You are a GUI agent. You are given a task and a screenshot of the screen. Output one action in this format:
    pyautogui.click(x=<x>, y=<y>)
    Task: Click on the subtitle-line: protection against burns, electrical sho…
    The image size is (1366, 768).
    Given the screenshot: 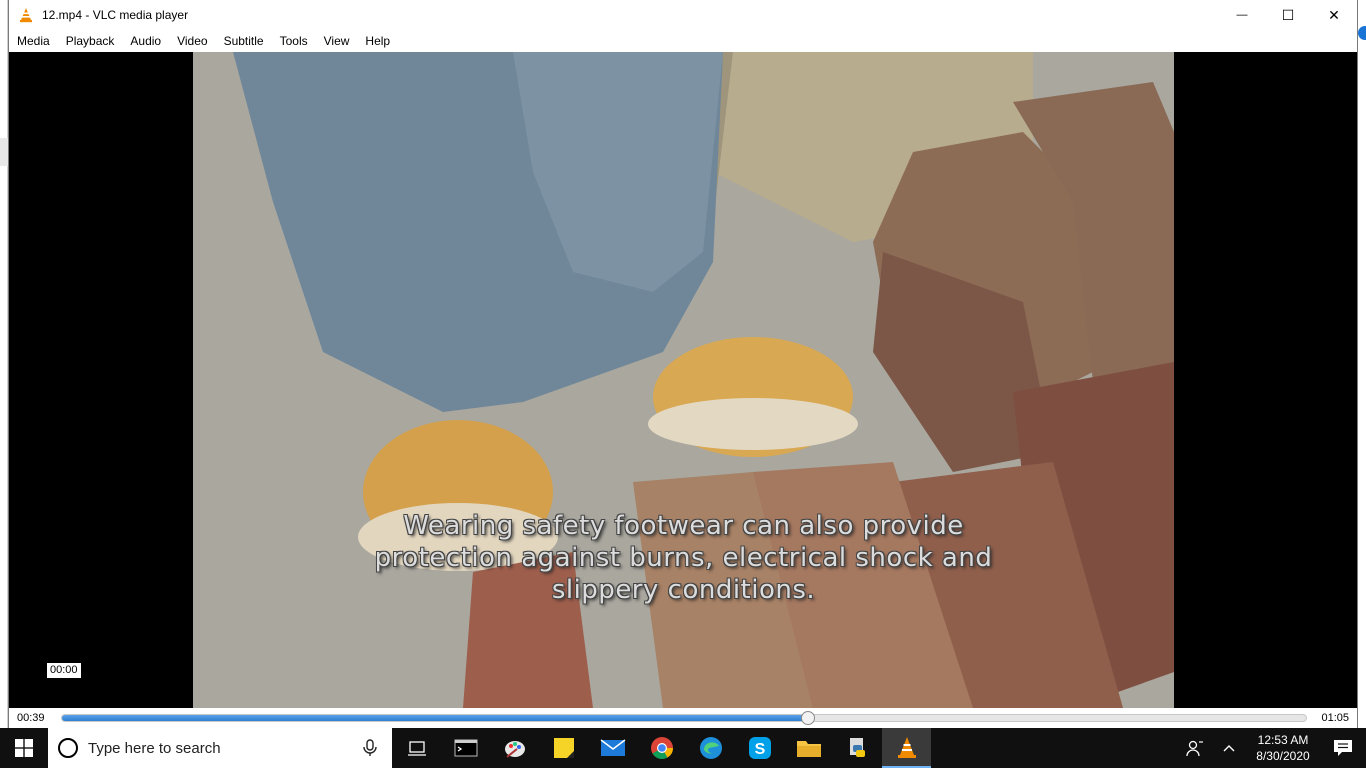 What is the action you would take?
    pyautogui.click(x=683, y=558)
    